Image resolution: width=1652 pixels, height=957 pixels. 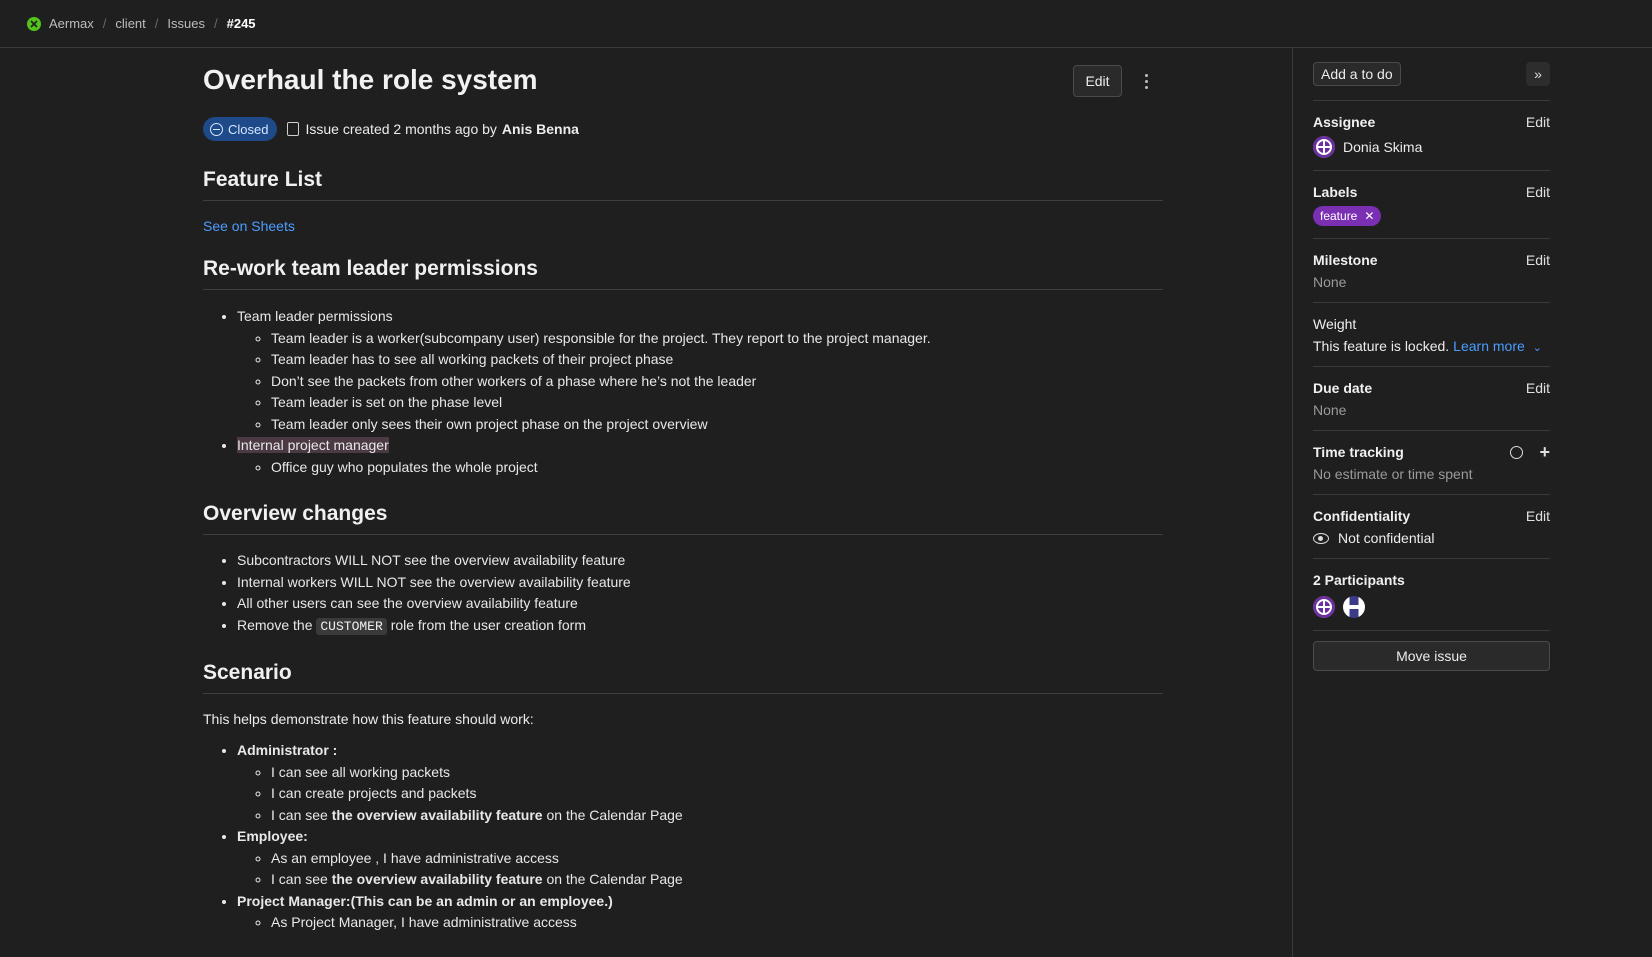 What do you see at coordinates (1538, 74) in the screenshot?
I see `collapse-sidebar-icon: »` at bounding box center [1538, 74].